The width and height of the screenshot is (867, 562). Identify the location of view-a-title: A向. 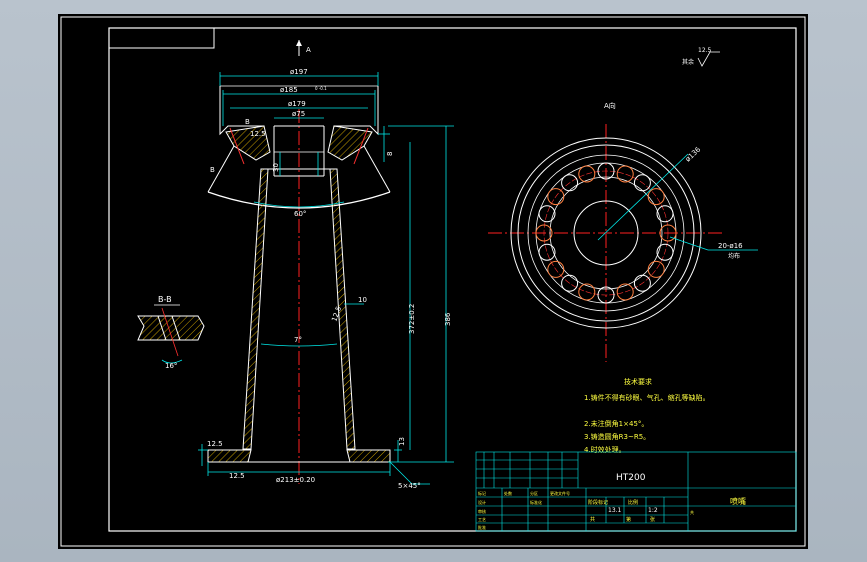
(610, 105).